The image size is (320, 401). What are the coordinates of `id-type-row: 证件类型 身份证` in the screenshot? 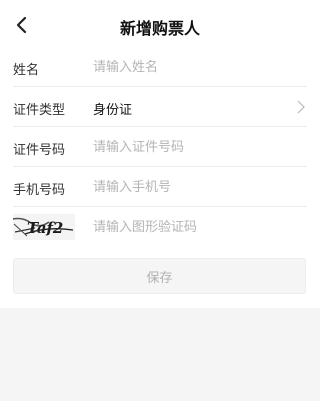 It's located at (160, 107).